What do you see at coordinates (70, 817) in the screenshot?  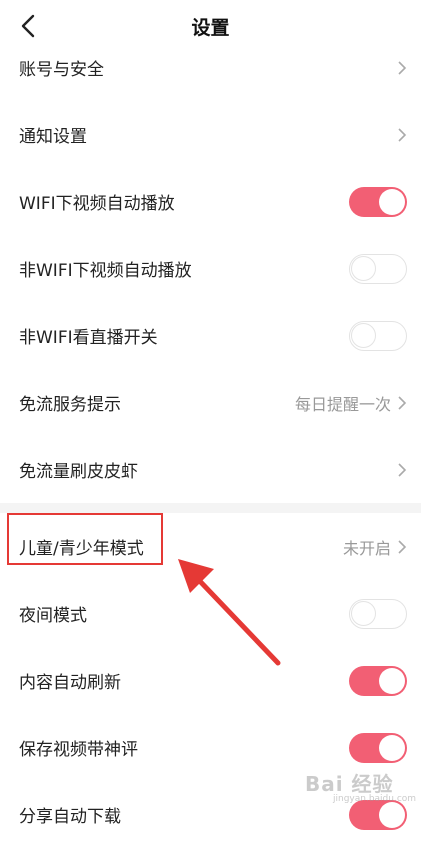 I see `row-label: 分享自动下载` at bounding box center [70, 817].